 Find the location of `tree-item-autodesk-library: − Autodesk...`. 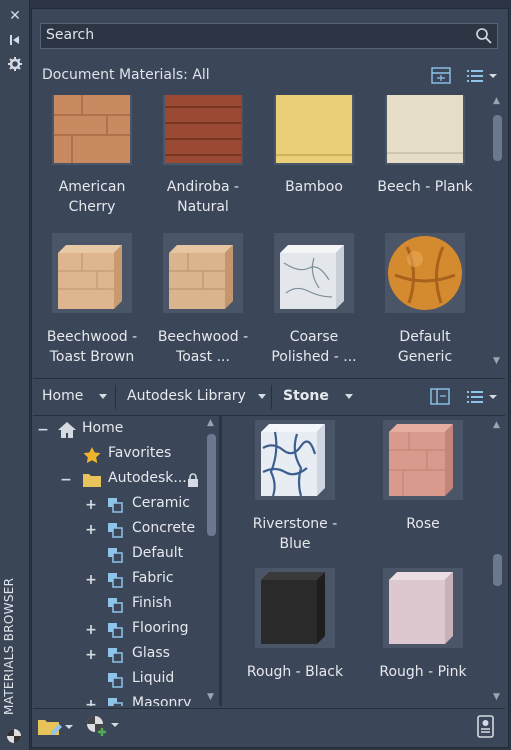

tree-item-autodesk-library: − Autodesk... is located at coordinates (120, 480).